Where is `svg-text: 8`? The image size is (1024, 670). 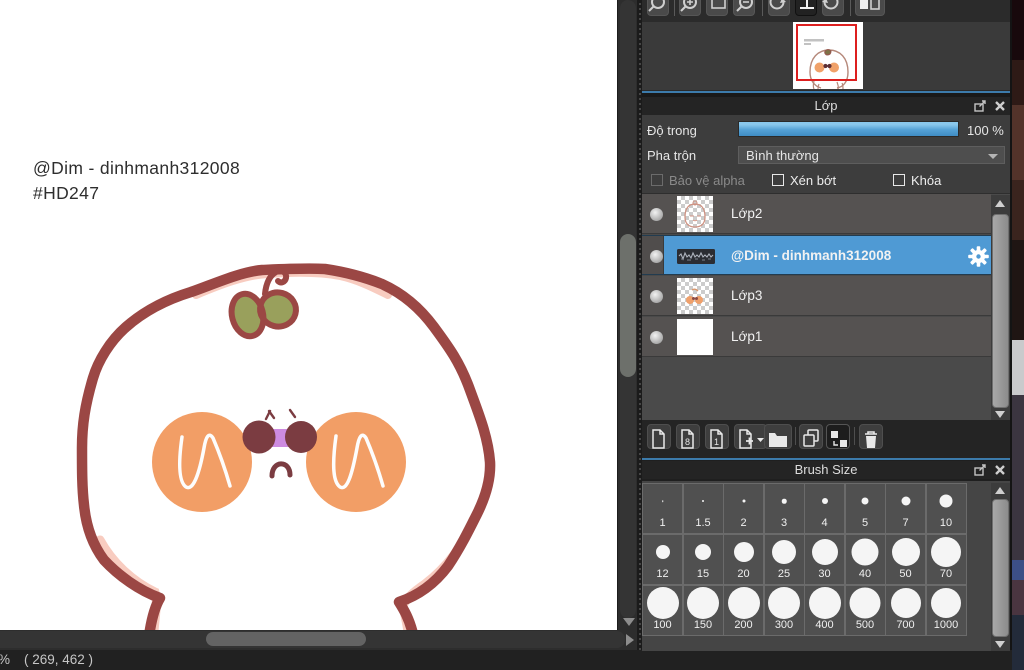
svg-text: 8 is located at coordinates (687, 442).